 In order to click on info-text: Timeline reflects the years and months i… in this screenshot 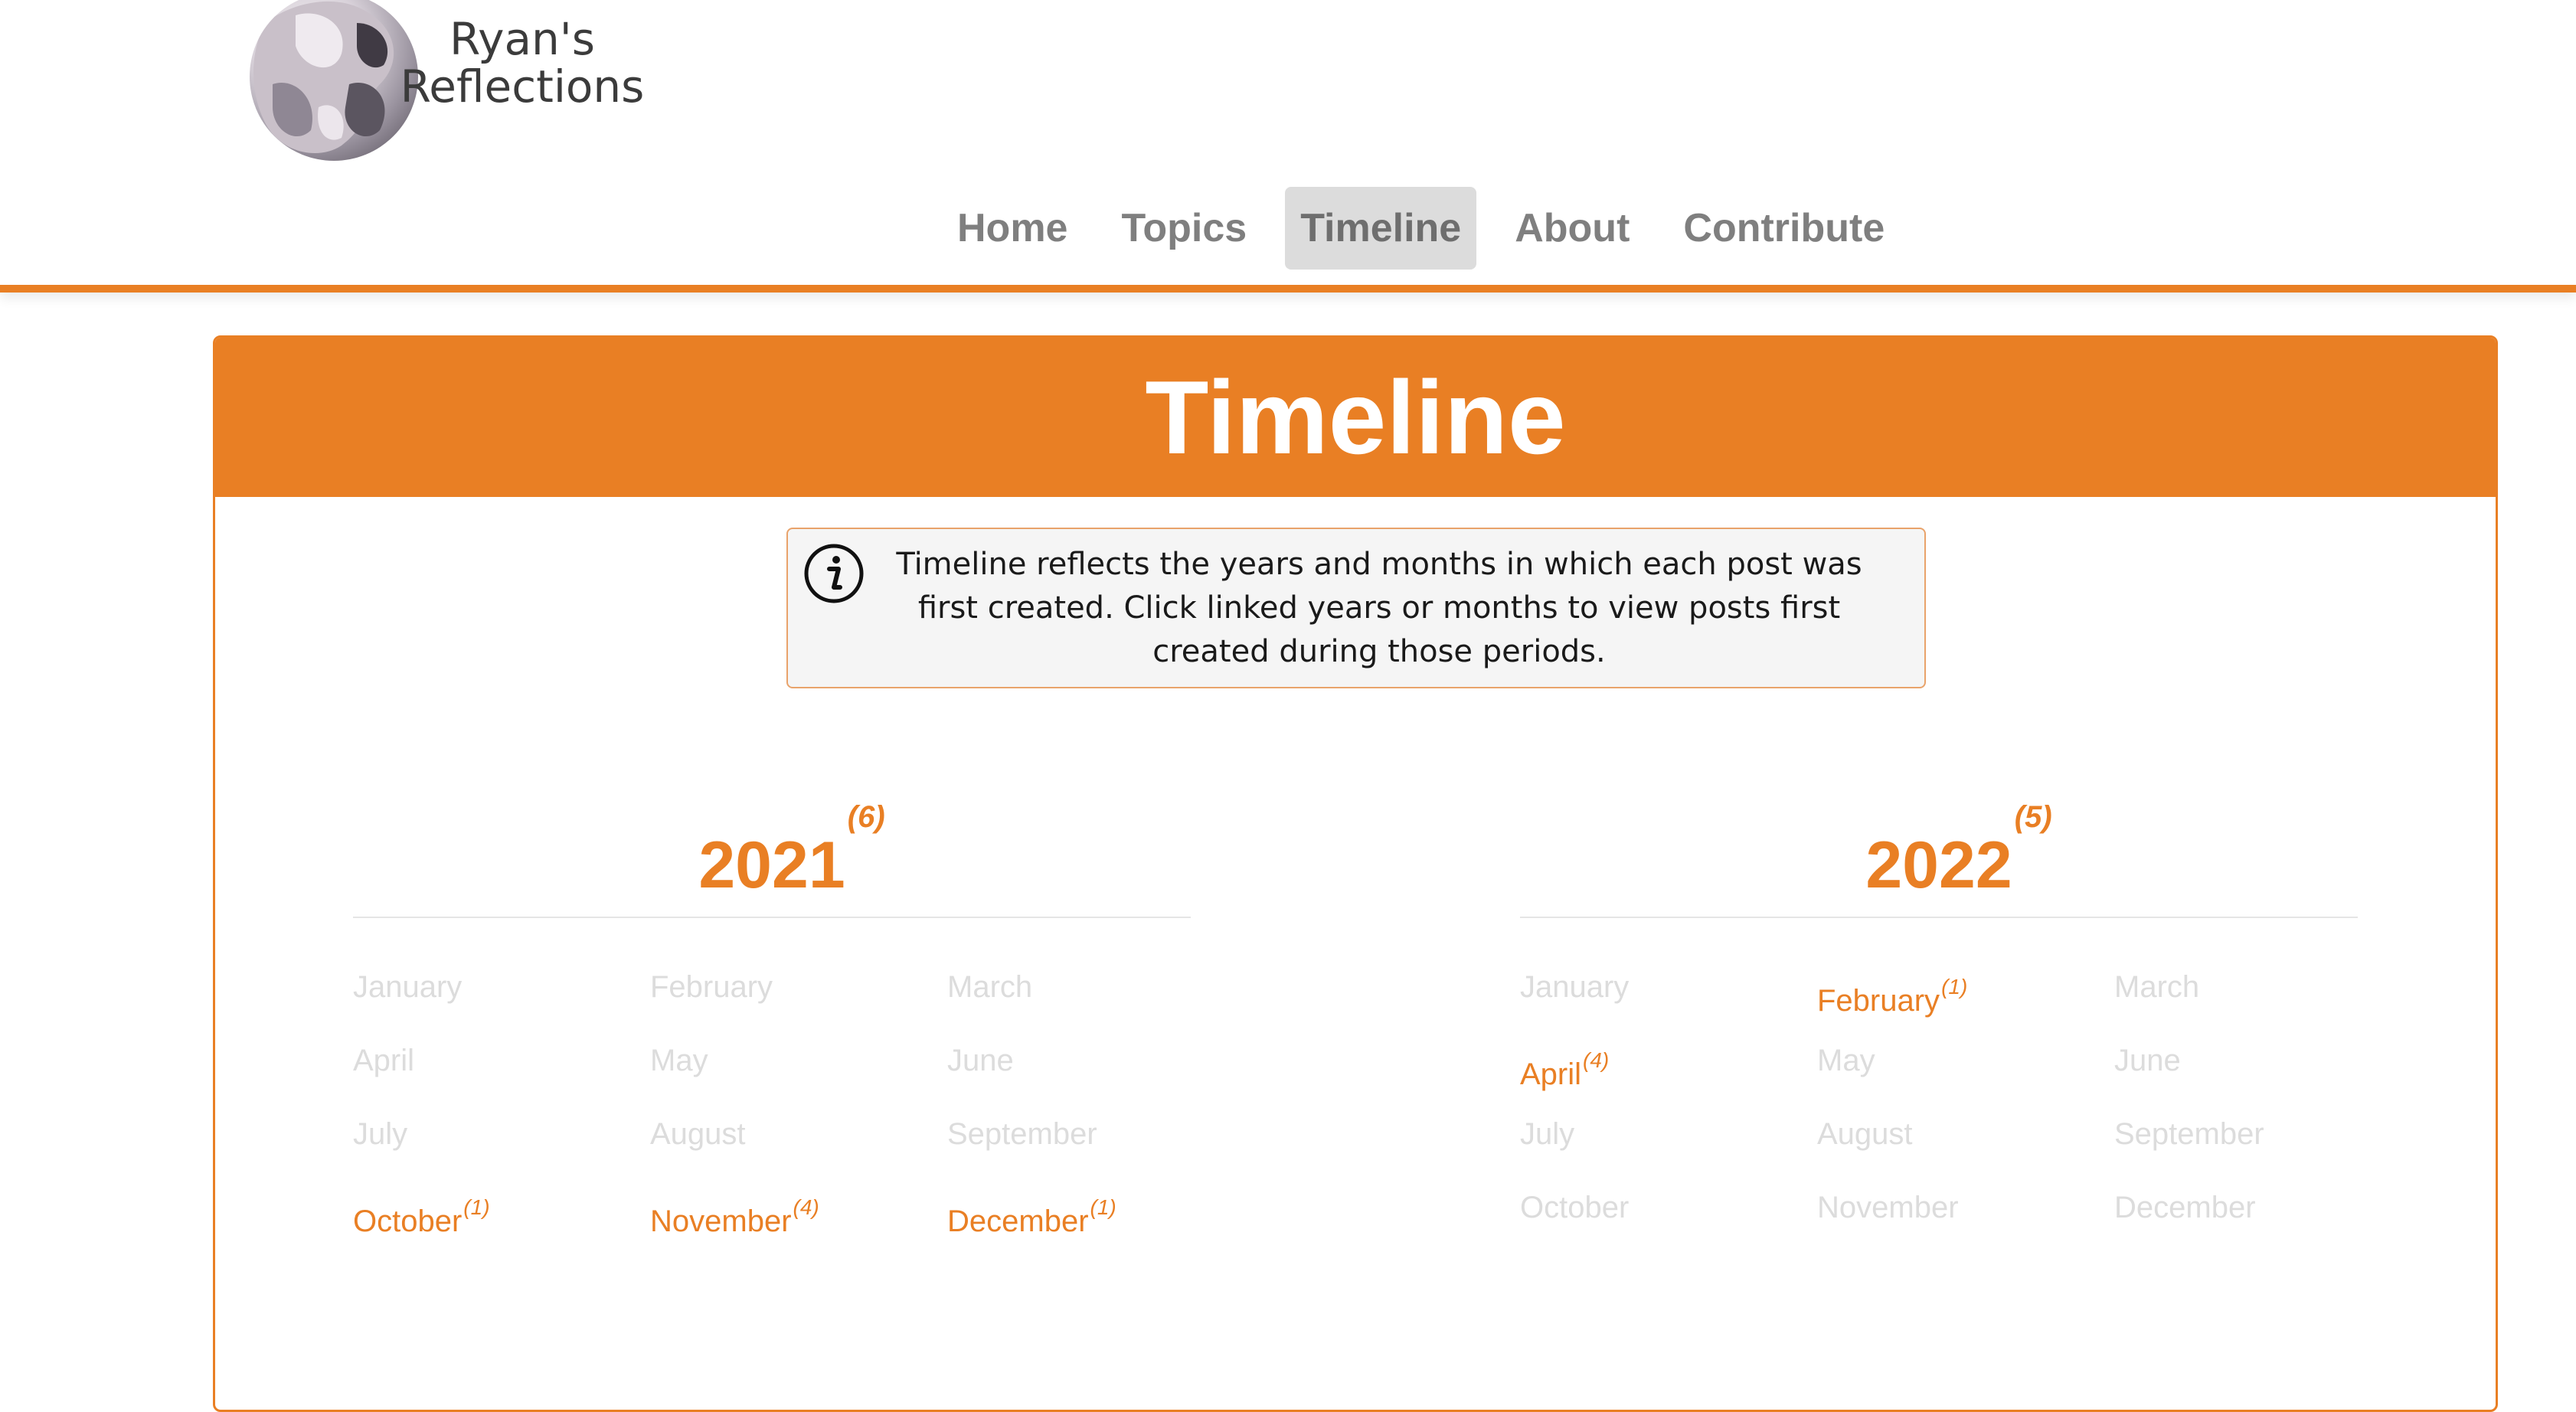, I will do `click(1379, 608)`.